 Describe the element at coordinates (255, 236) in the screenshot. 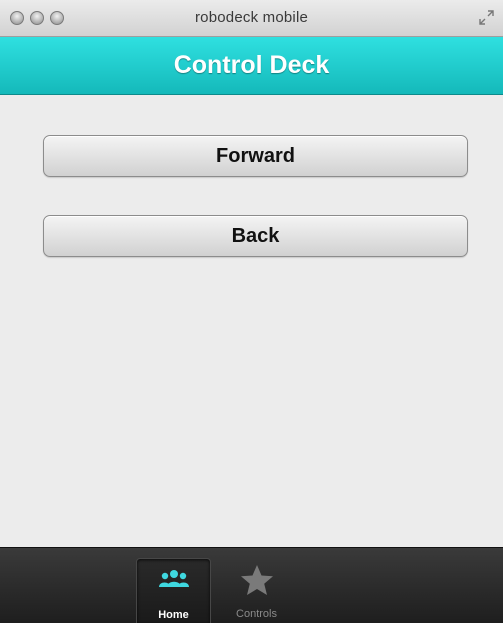

I see `back-button: Back` at that location.